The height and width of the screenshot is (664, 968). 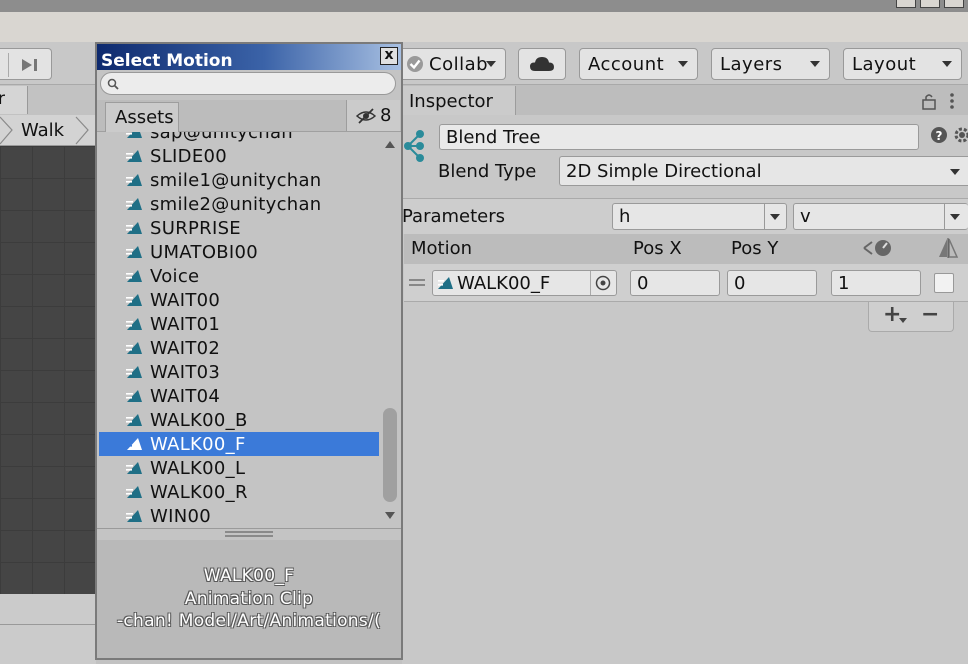 What do you see at coordinates (373, 115) in the screenshot?
I see `hidden-packages-toggle: 8` at bounding box center [373, 115].